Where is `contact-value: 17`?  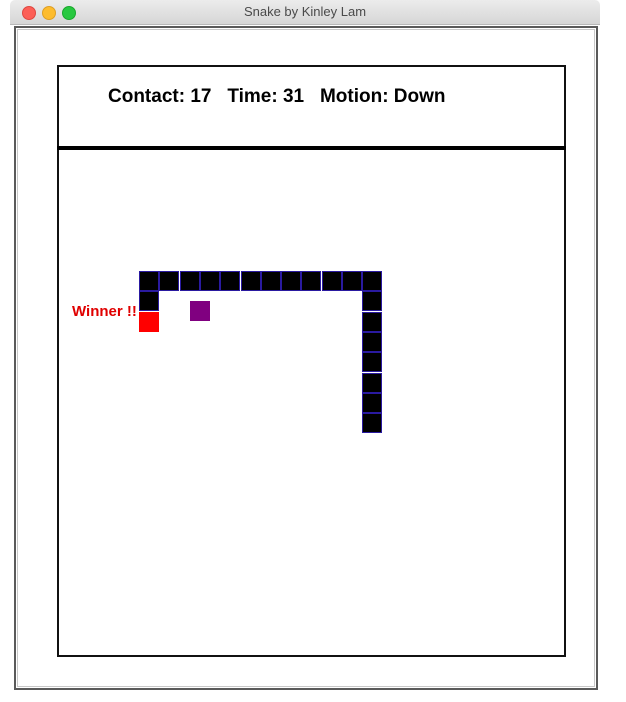 contact-value: 17 is located at coordinates (201, 96).